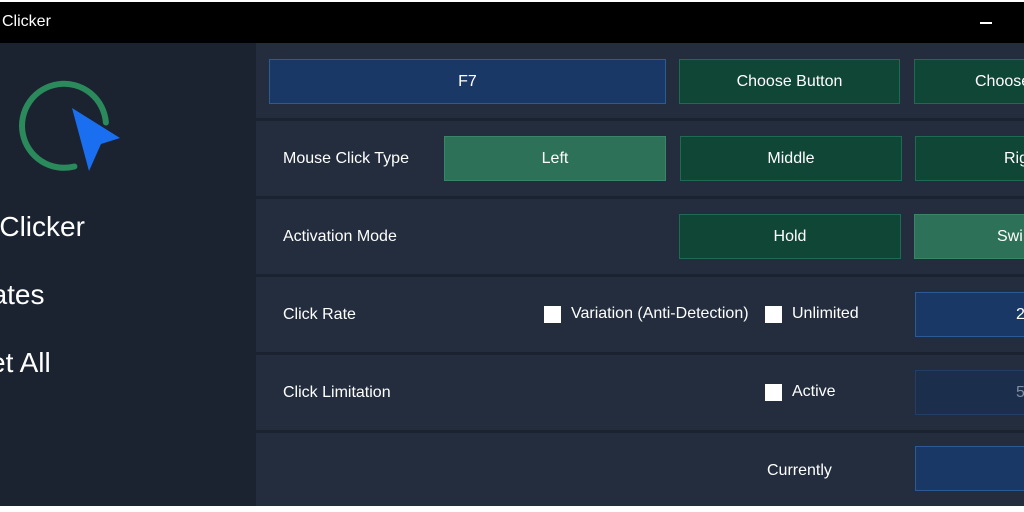 The width and height of the screenshot is (1024, 512). I want to click on click-type-left-button: Left, so click(555, 158).